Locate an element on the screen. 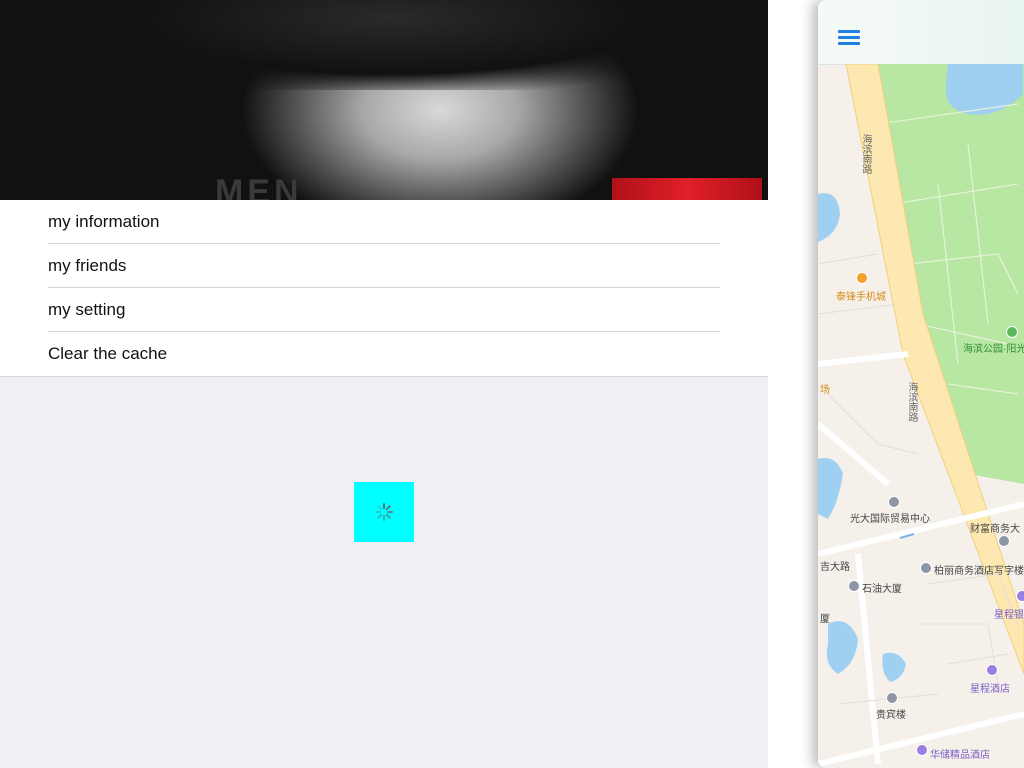 This screenshot has width=1024, height=768. menu-item-label: my information is located at coordinates (104, 221).